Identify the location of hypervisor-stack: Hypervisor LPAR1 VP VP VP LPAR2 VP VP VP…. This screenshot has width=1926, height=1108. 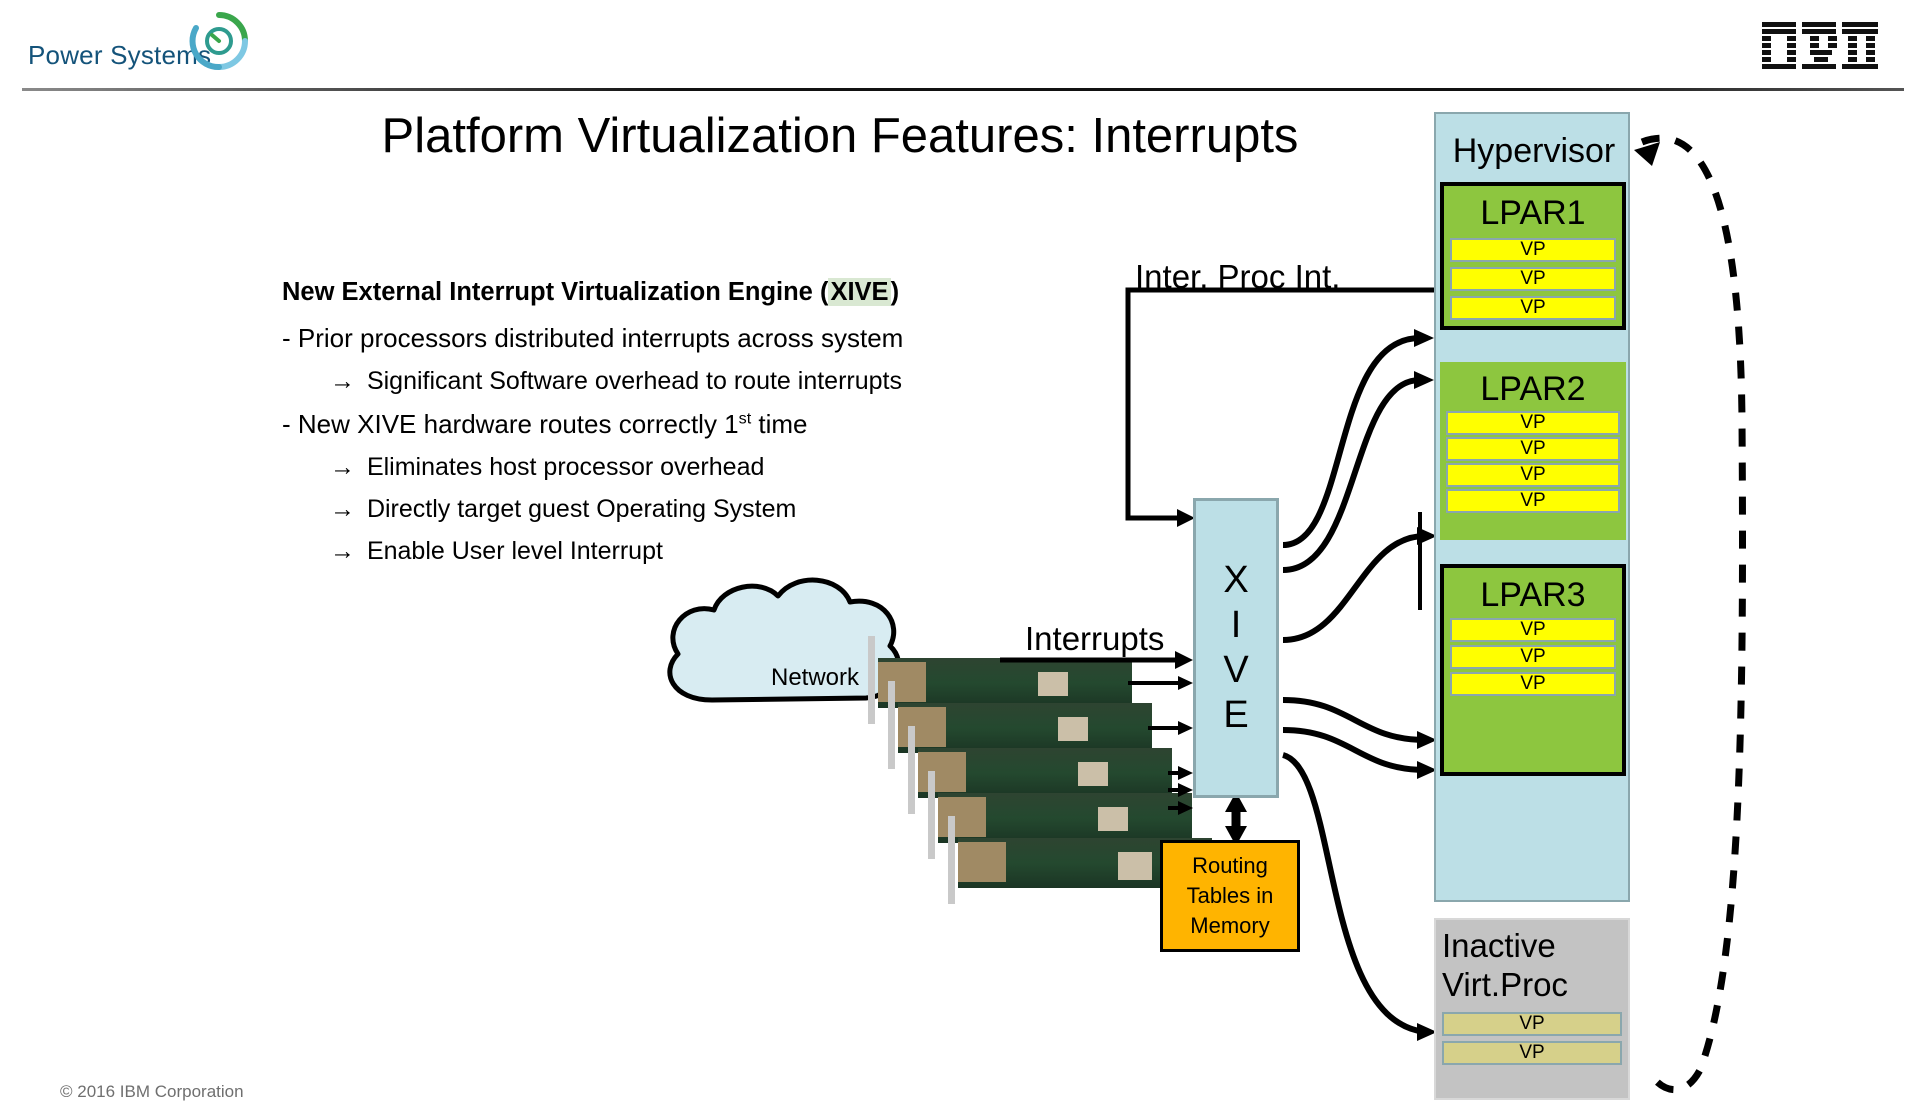
(1532, 507).